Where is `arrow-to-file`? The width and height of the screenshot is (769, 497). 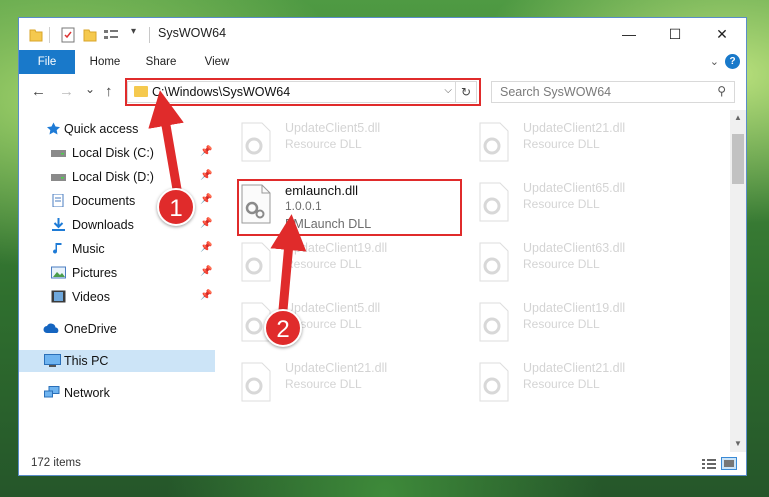
arrow-to-file is located at coordinates (288, 264).